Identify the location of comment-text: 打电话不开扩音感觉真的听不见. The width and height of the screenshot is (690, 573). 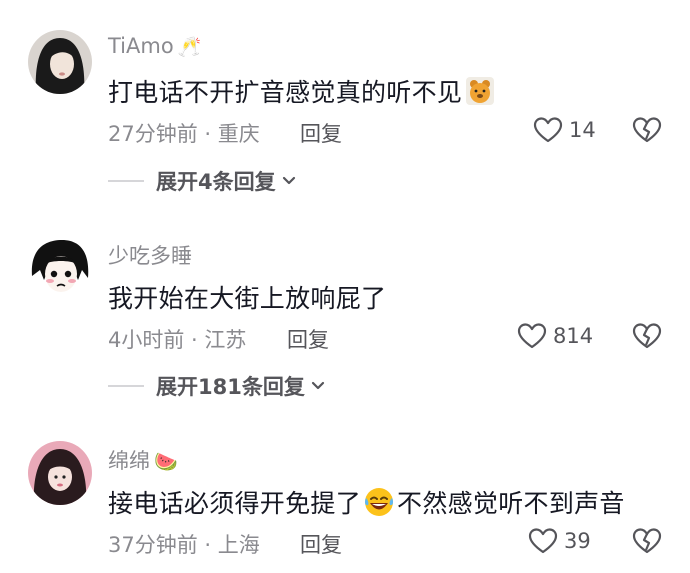
(303, 91).